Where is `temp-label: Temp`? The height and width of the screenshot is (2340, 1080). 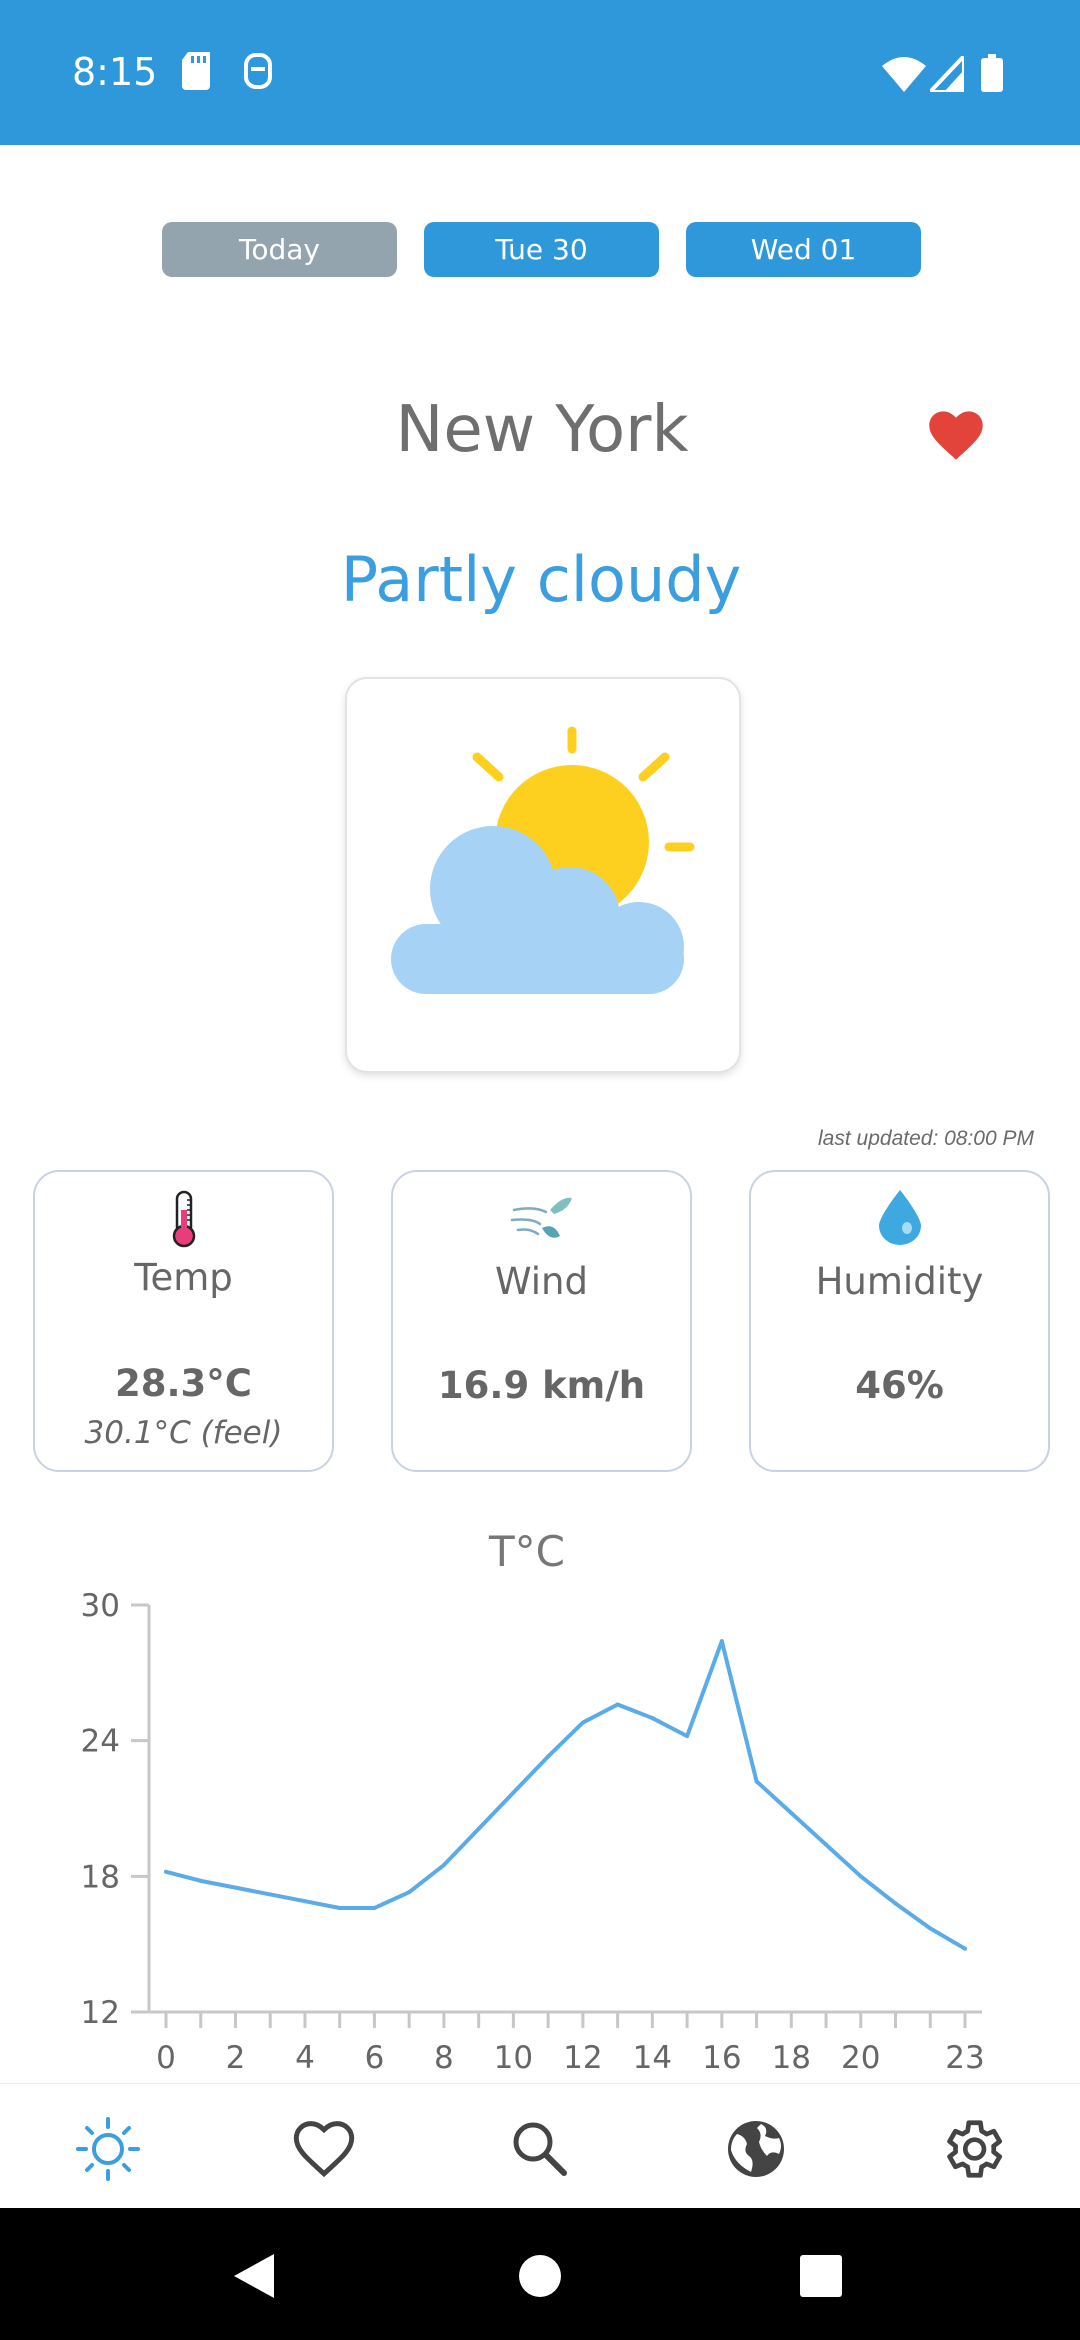
temp-label: Temp is located at coordinates (183, 1277).